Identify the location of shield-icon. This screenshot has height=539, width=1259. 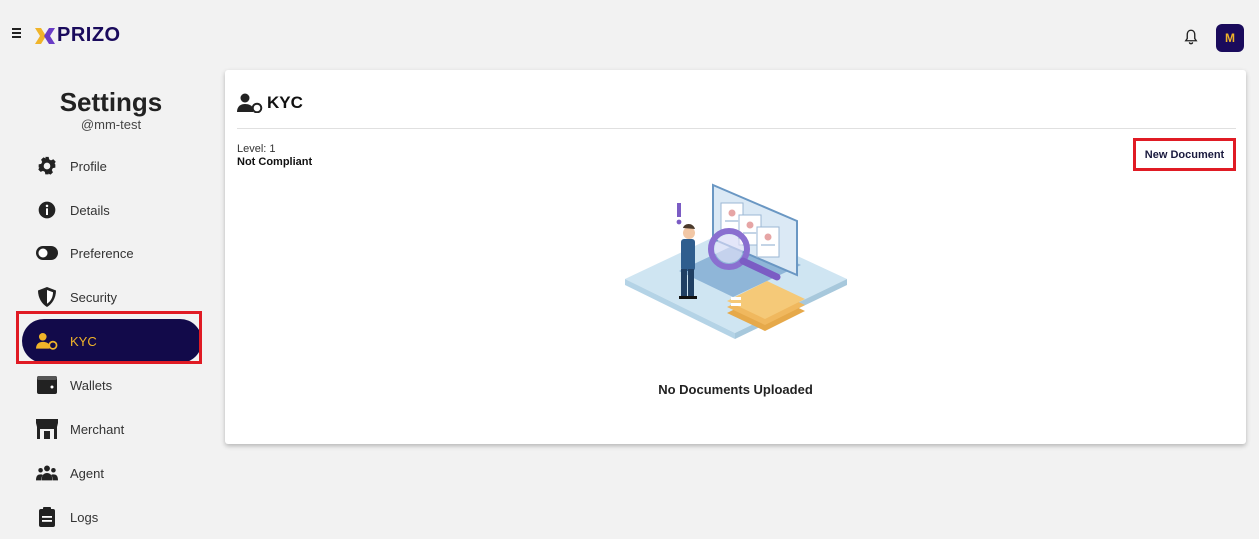
(47, 297).